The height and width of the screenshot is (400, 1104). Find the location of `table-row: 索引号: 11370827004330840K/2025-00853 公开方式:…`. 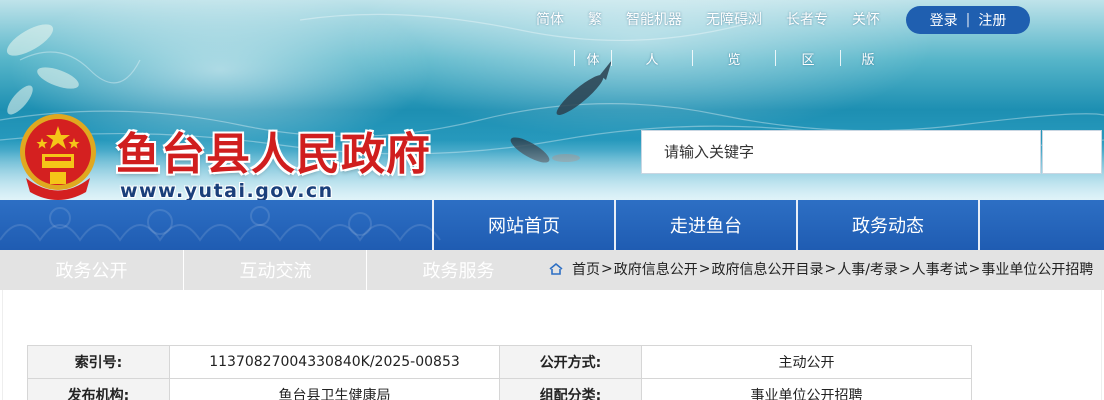

table-row: 索引号: 11370827004330840K/2025-00853 公开方式:… is located at coordinates (499, 362).